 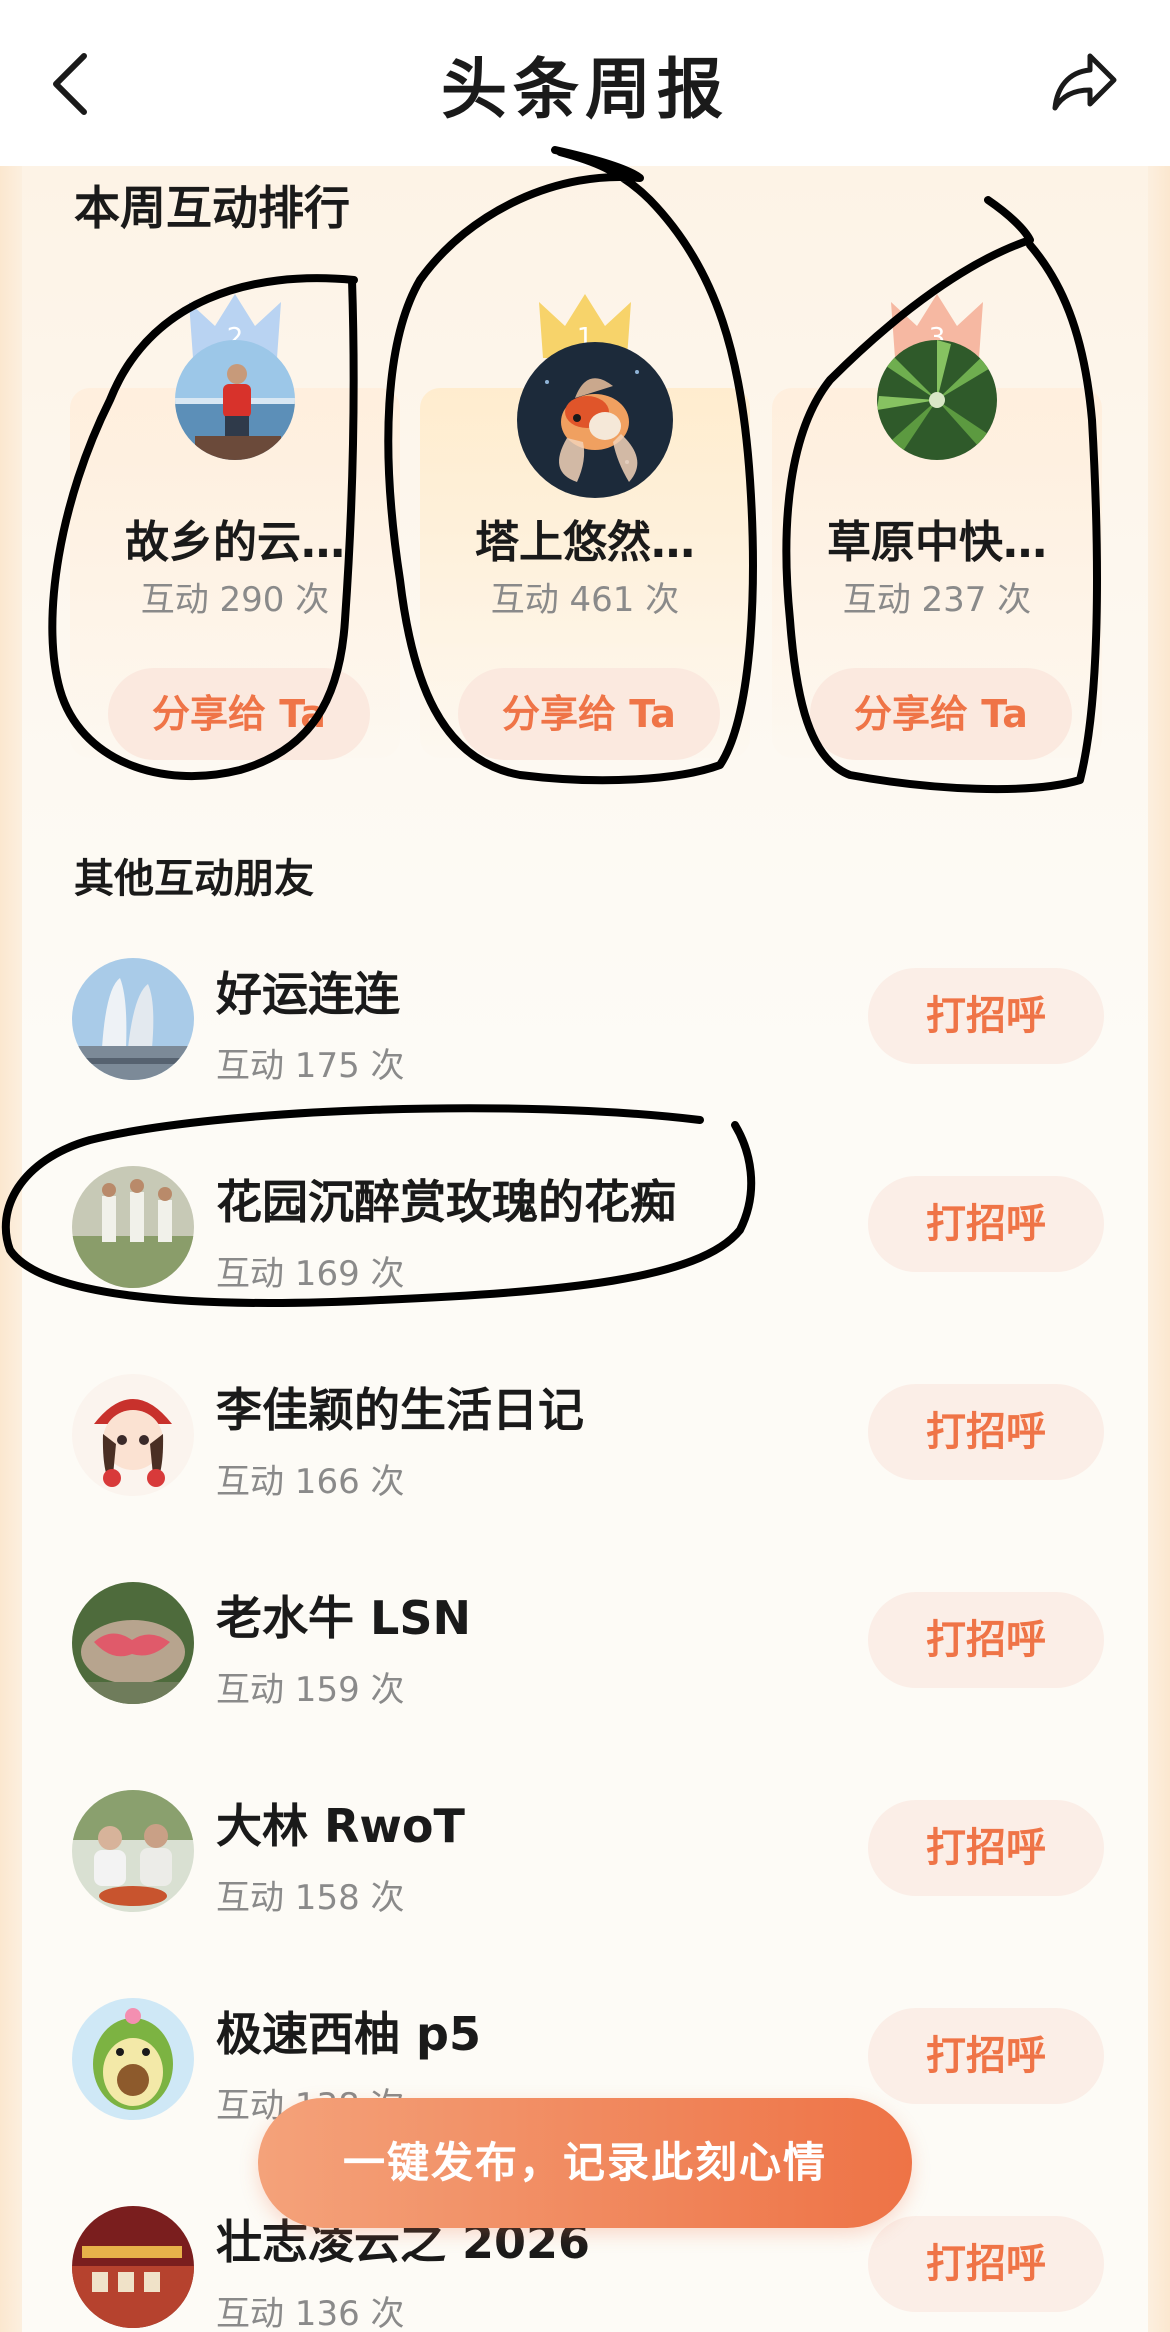 I want to click on ranking-card-1: 1 塔上悠然… 互动 461 次 分享给 Ta, so click(x=585, y=518).